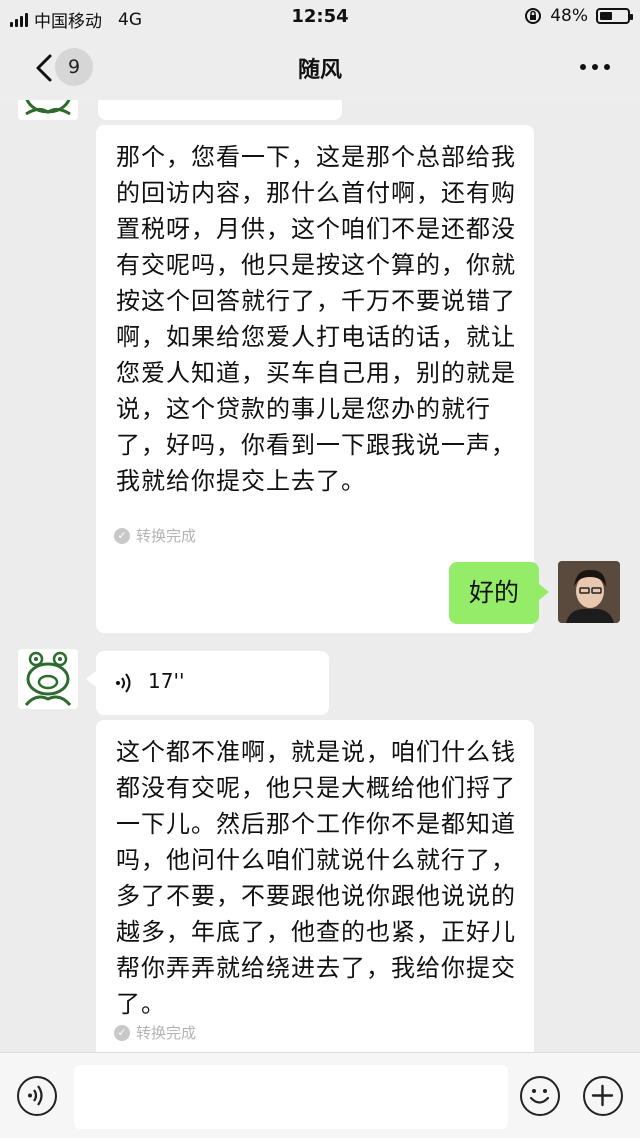  I want to click on input-bar, so click(320, 1095).